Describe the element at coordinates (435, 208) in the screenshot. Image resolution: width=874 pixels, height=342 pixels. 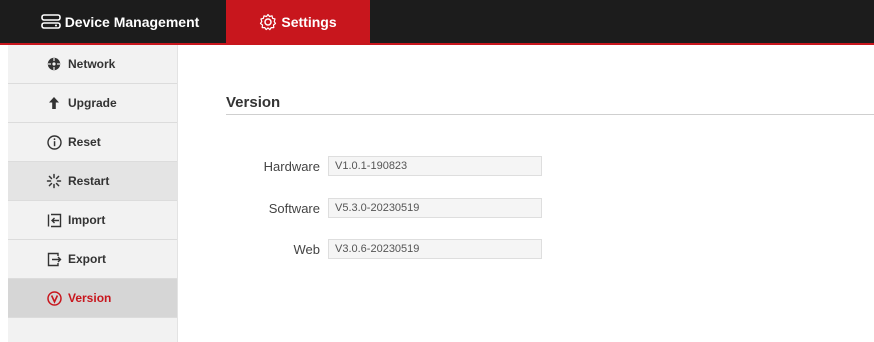
I see `software-value-field: V5.3.0-20230519` at that location.